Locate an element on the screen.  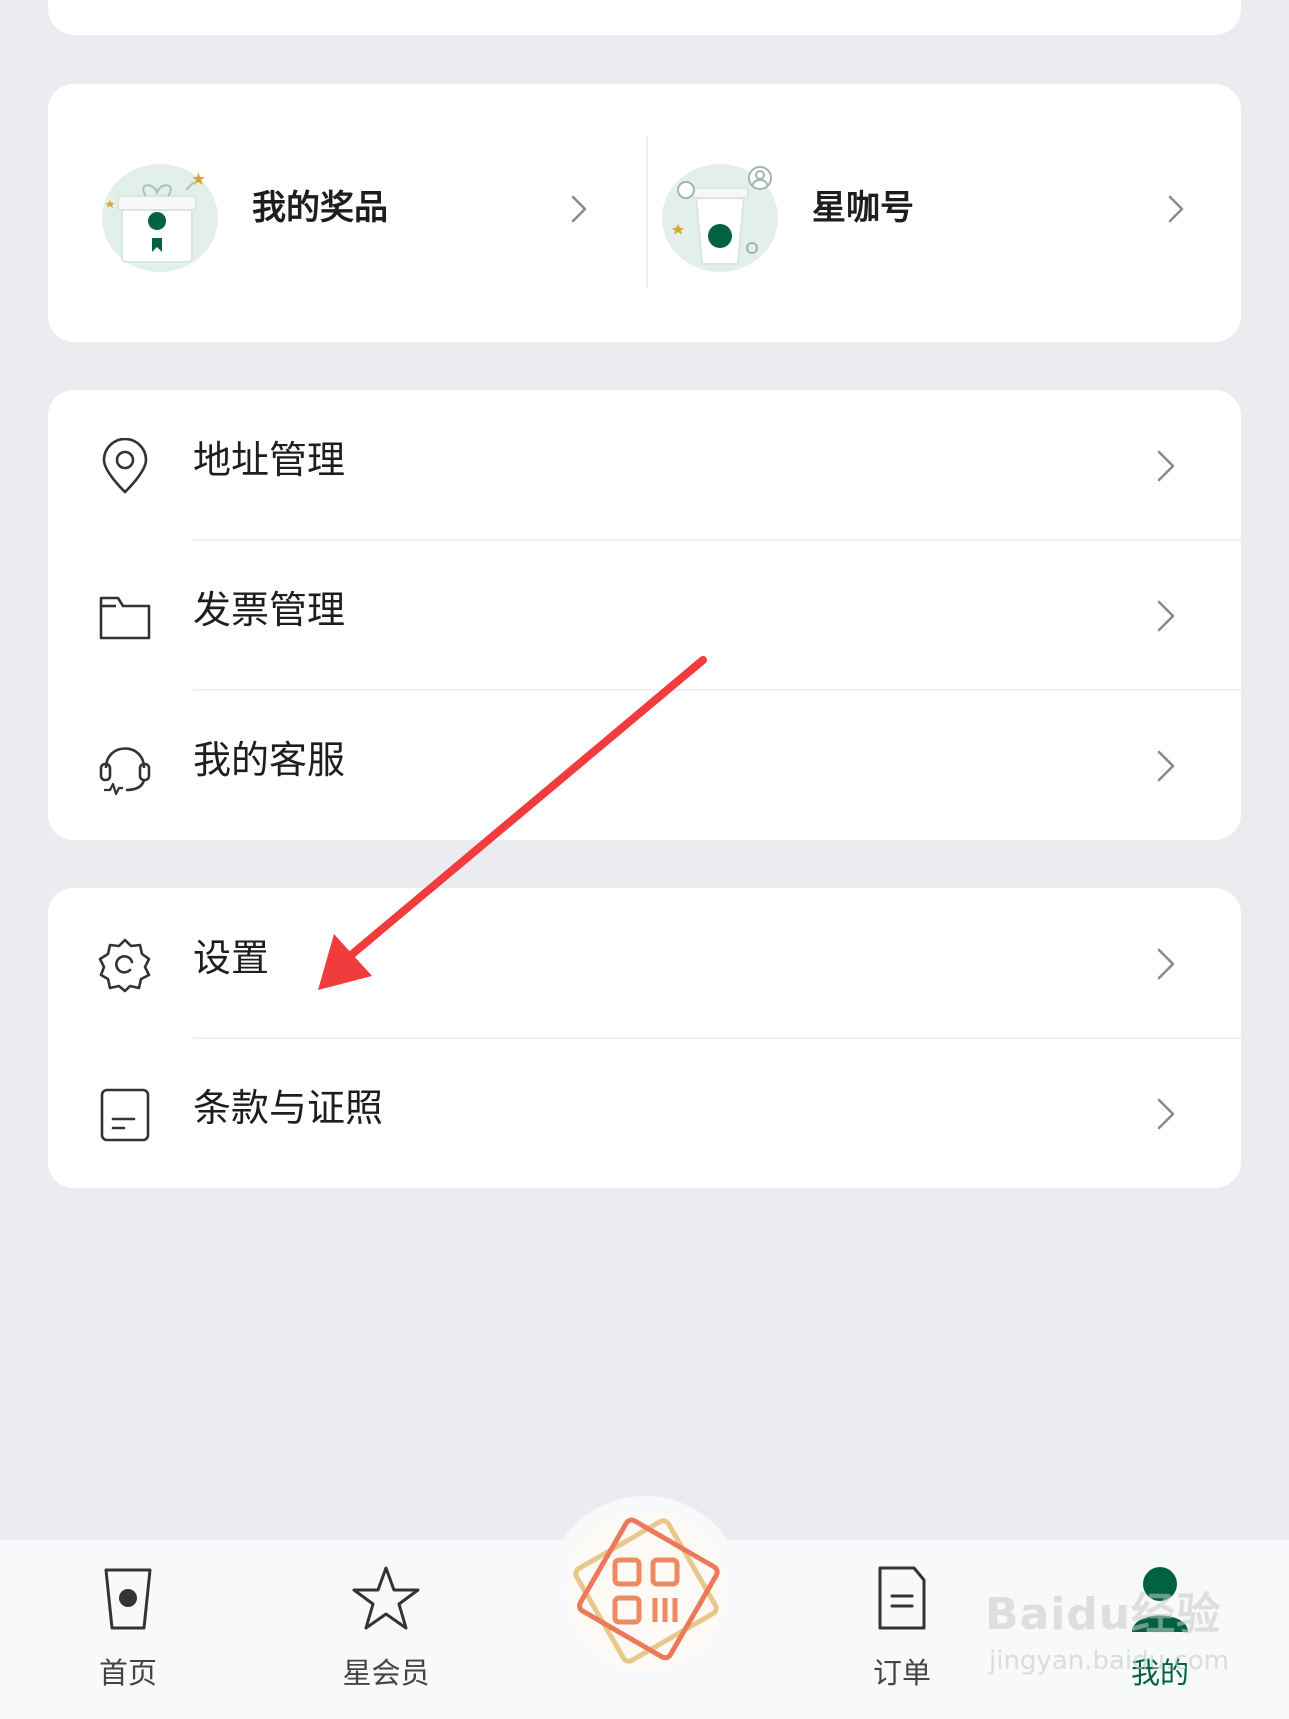
watermark-url: jingyan.baidu.com is located at coordinates (1109, 1661).